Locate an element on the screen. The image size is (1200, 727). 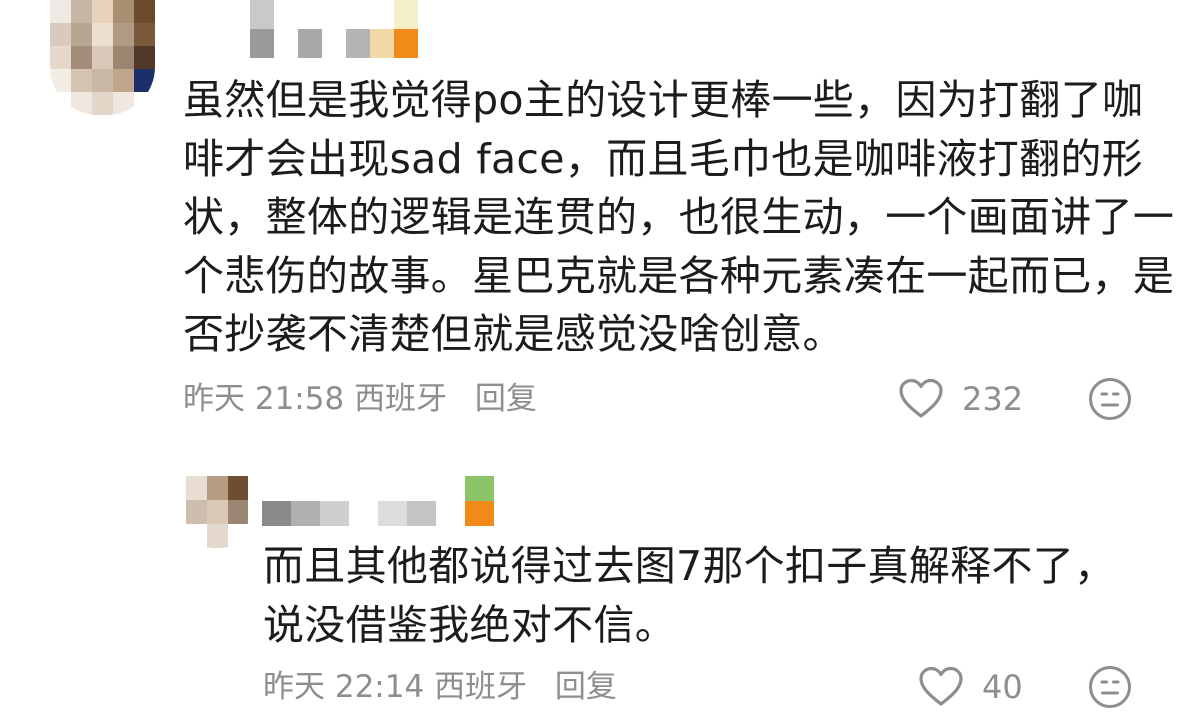
comment-meta: 昨天 22:14 西班牙 回复 is located at coordinates (440, 687).